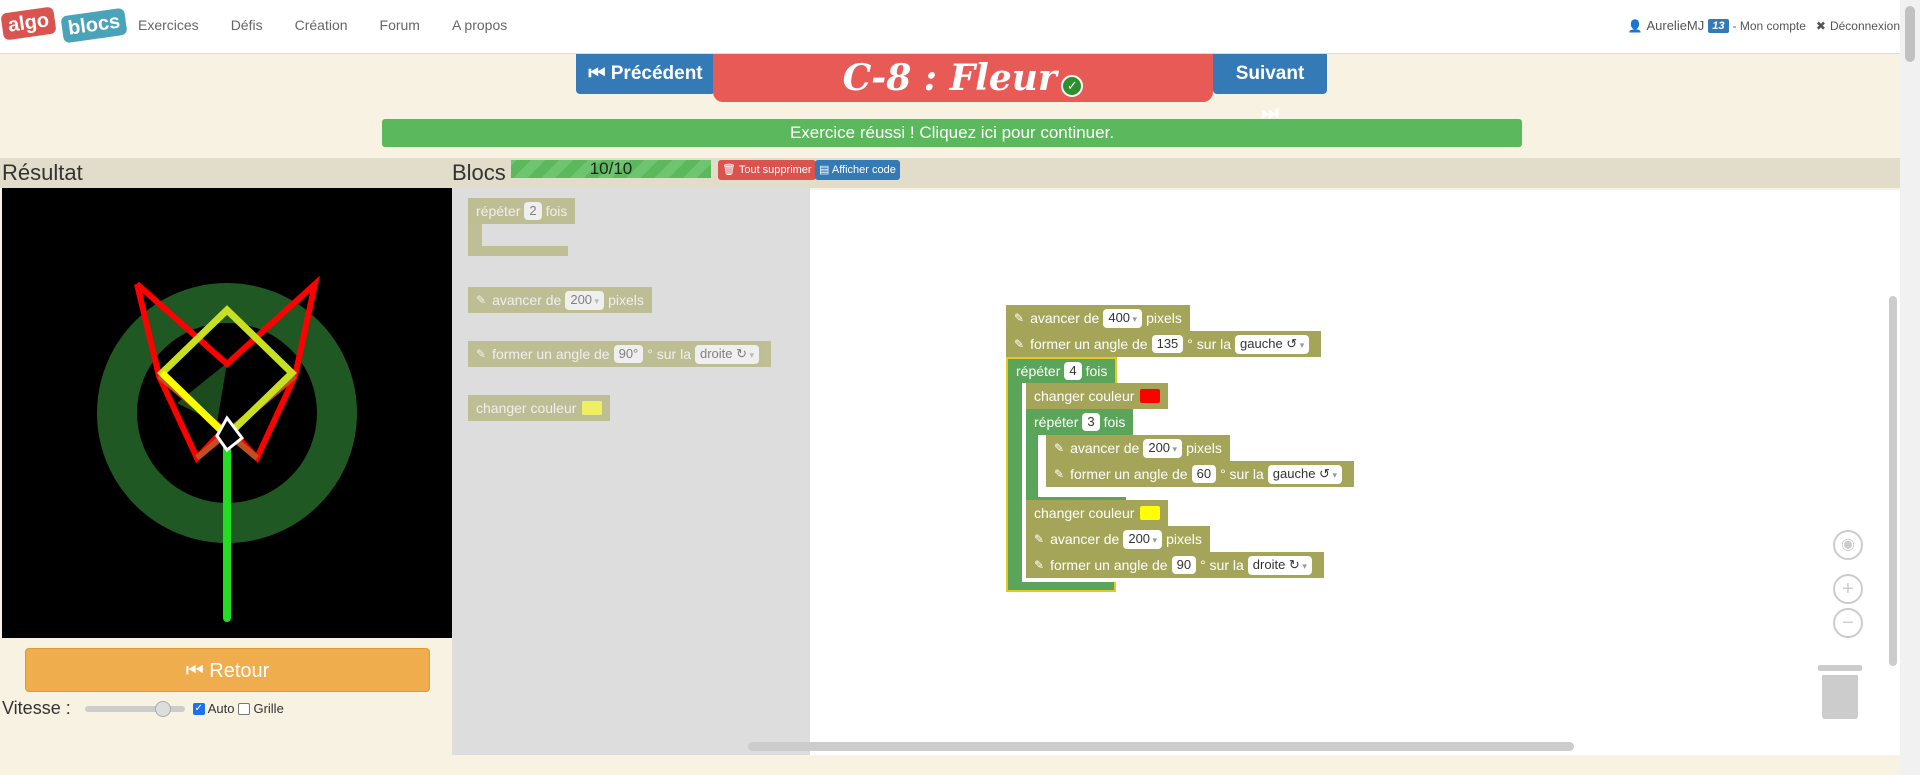 The width and height of the screenshot is (1920, 775). Describe the element at coordinates (645, 74) in the screenshot. I see `previous-button: ⏮ Précédent` at that location.